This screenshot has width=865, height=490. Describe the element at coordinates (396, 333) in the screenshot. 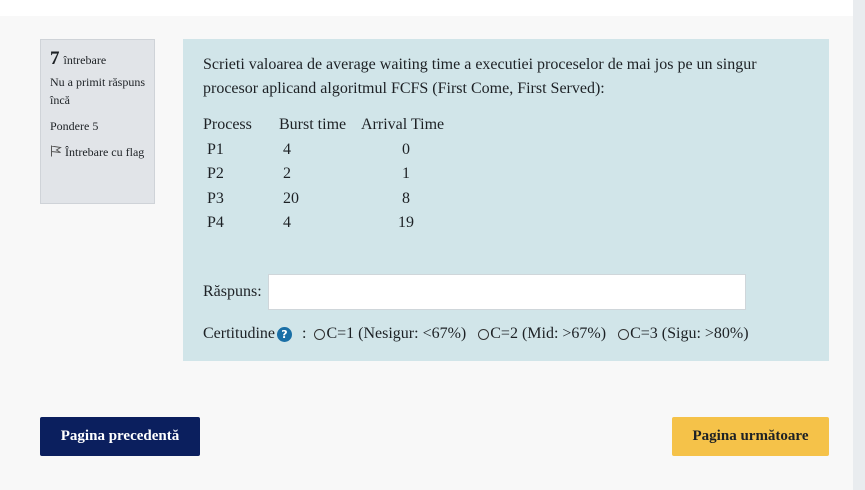

I see `certainty-option-label: C=1 (Nesigur: <67%)` at that location.